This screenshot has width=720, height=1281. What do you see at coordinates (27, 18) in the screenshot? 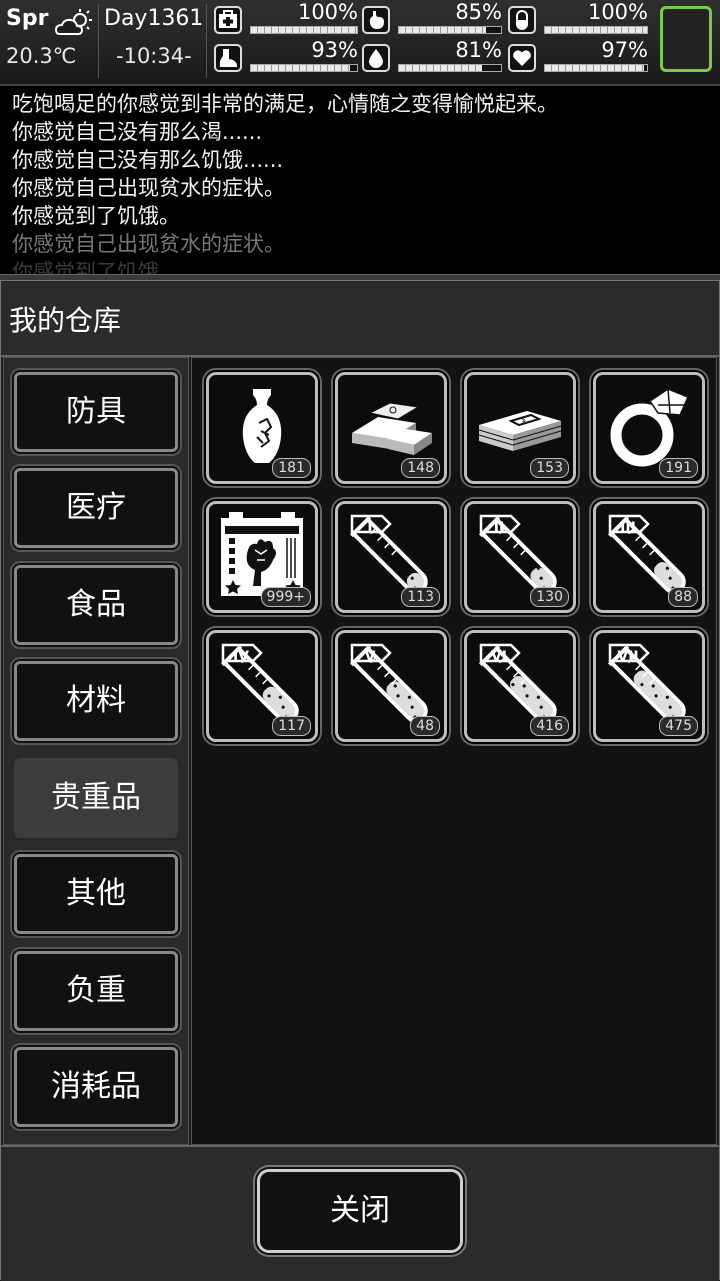
I see `season-label: Spr` at bounding box center [27, 18].